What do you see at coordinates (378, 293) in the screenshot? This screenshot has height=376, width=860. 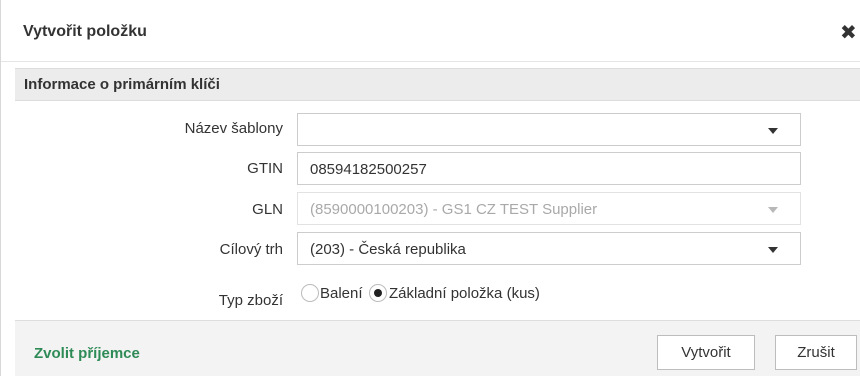 I see `radio-base-item` at bounding box center [378, 293].